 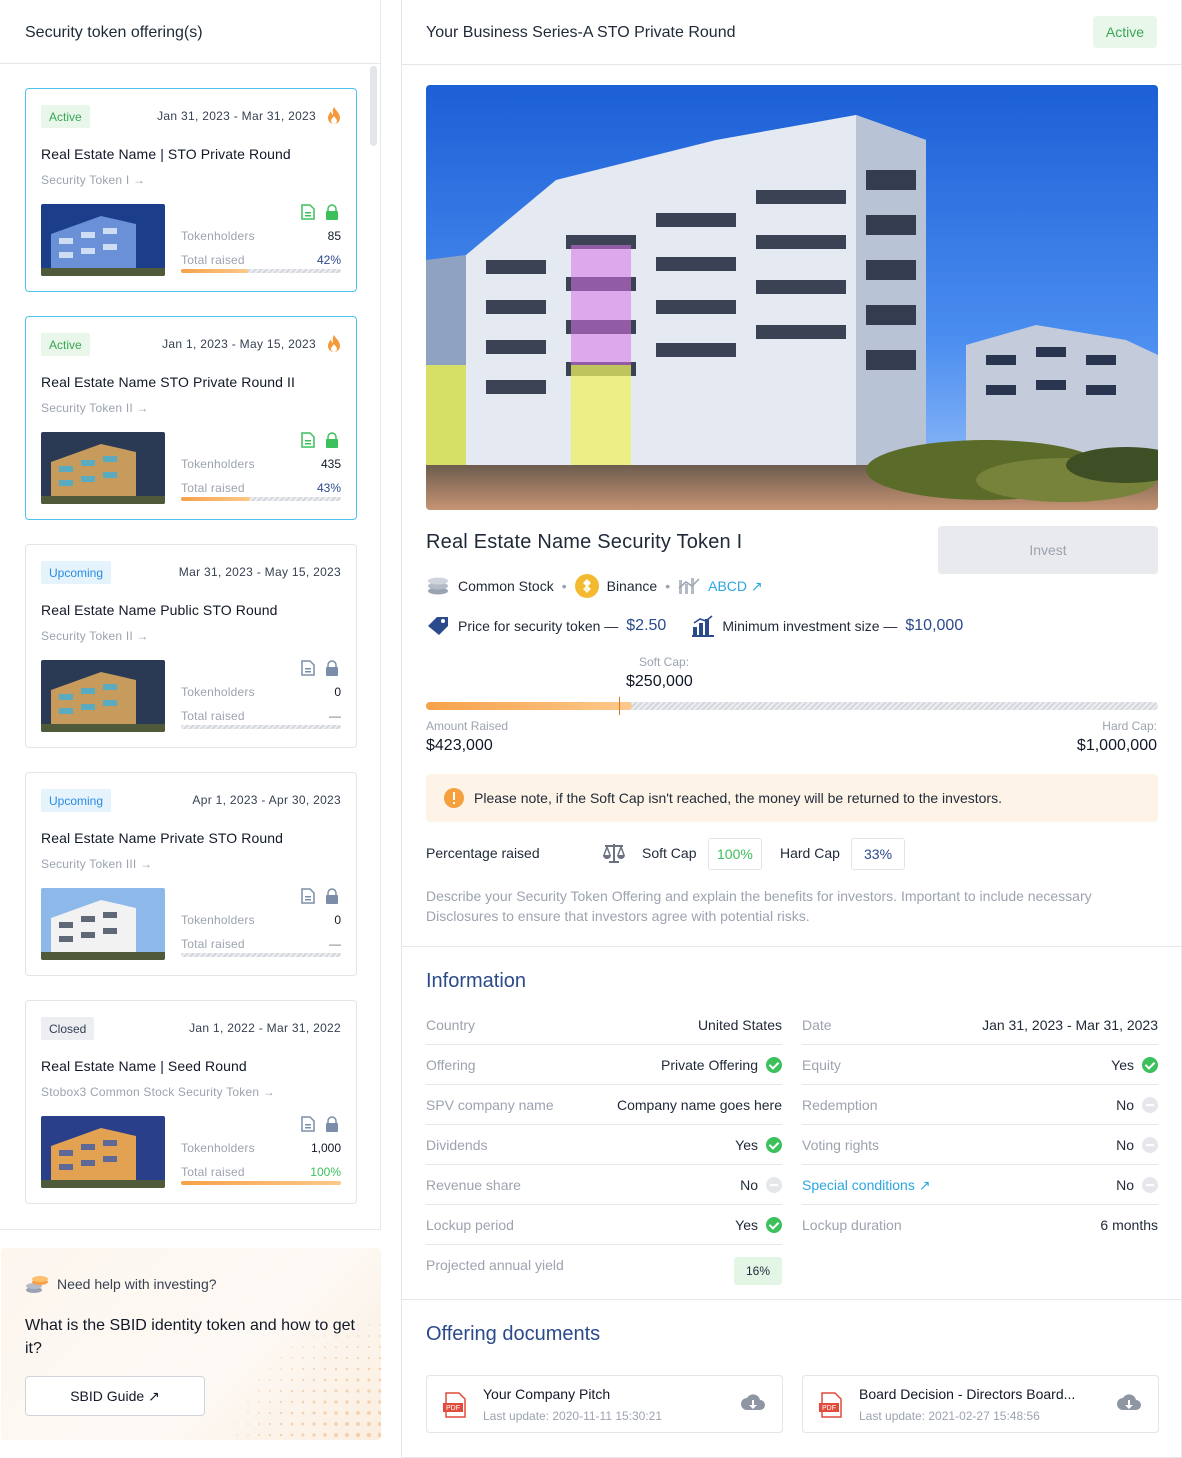 I want to click on price-label: Price for security token —, so click(x=538, y=626).